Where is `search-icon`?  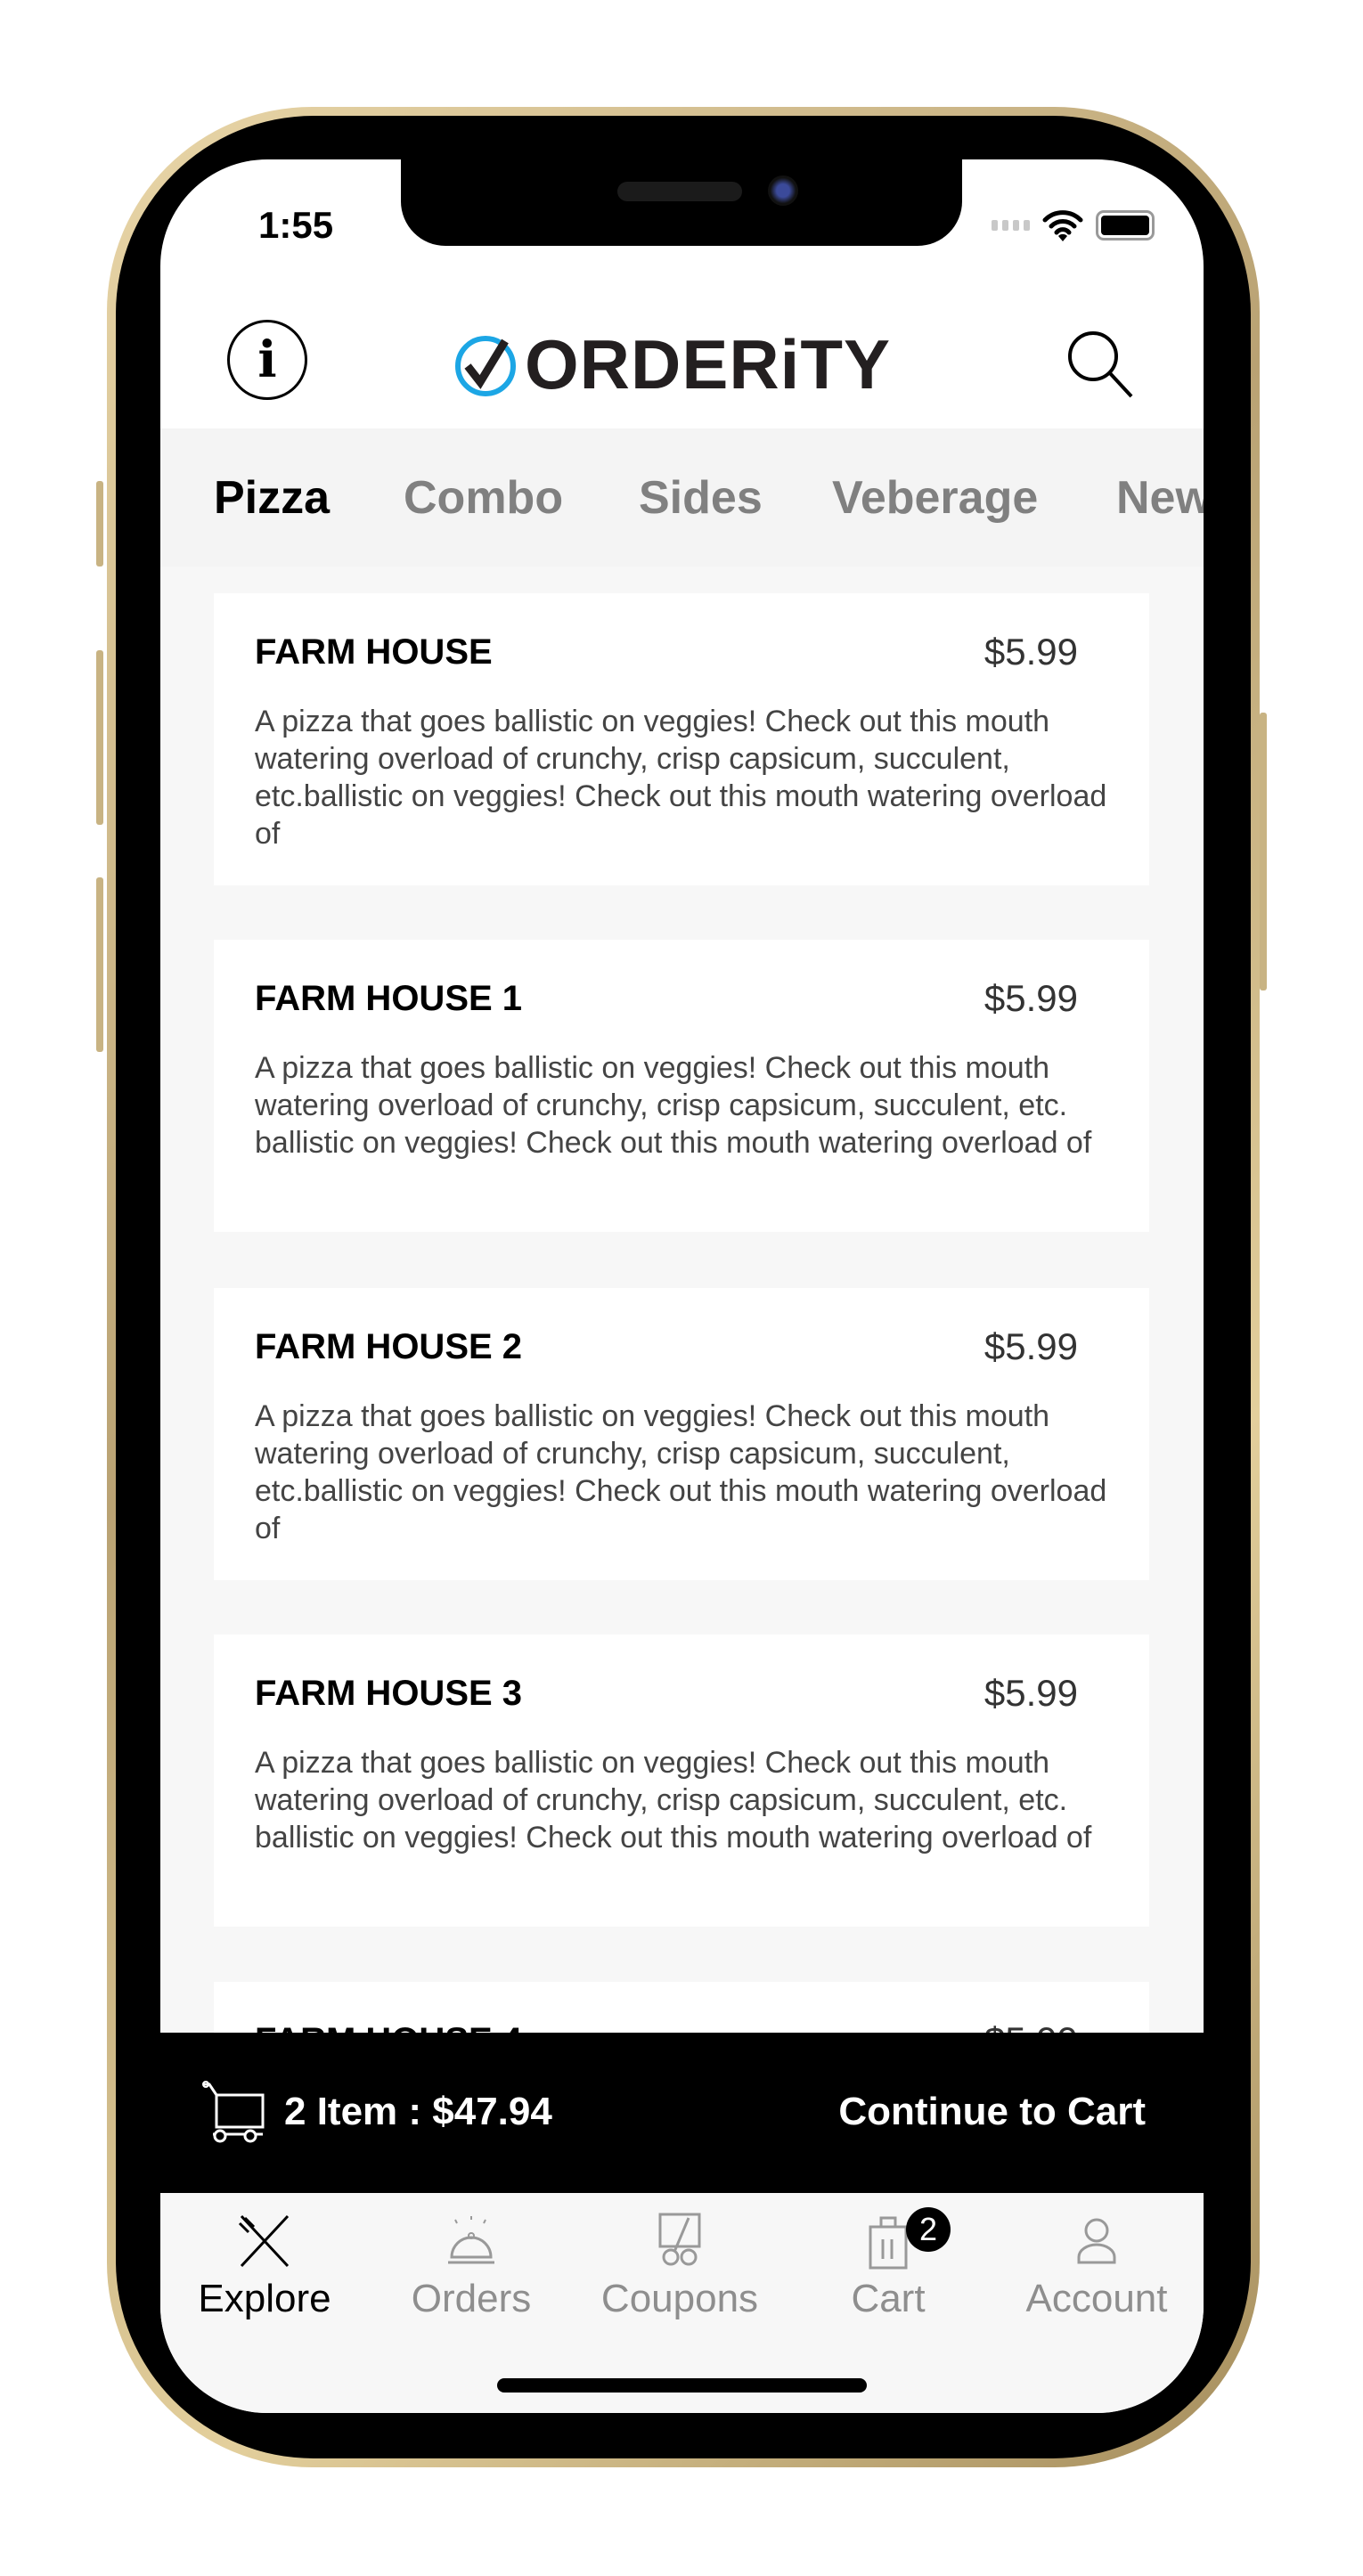
search-icon is located at coordinates (1101, 363).